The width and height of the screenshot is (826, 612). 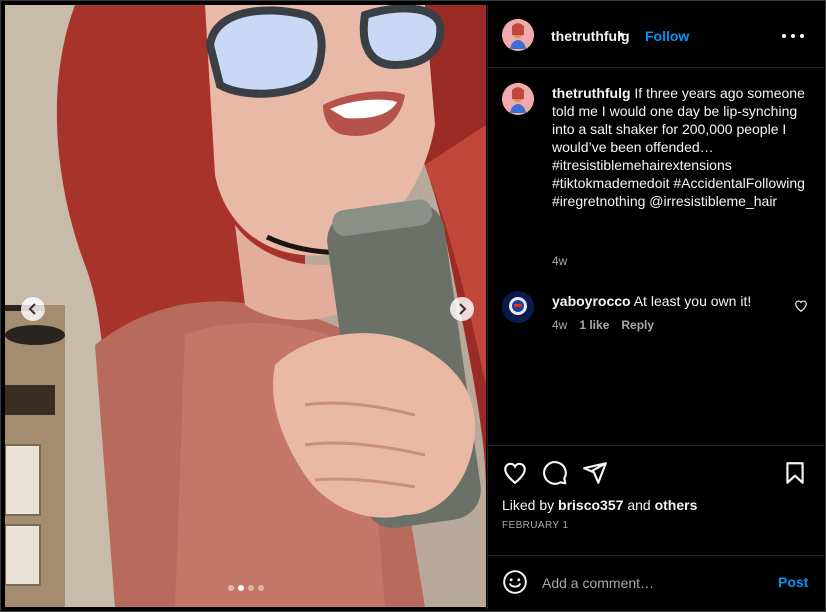 I want to click on reply-button: Reply, so click(x=637, y=325).